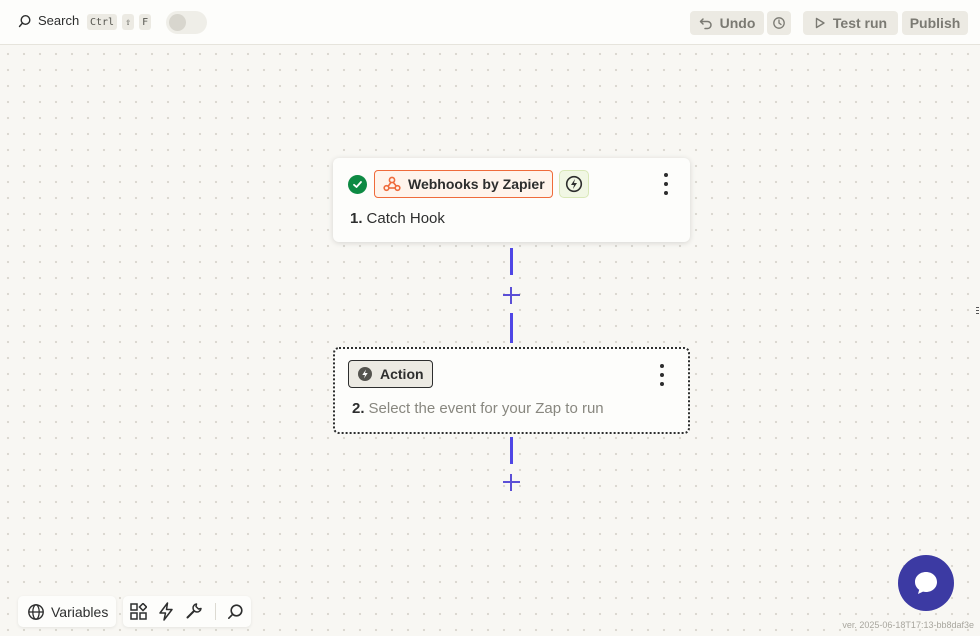 This screenshot has height=636, width=980. What do you see at coordinates (357, 184) in the screenshot?
I see `check-icon` at bounding box center [357, 184].